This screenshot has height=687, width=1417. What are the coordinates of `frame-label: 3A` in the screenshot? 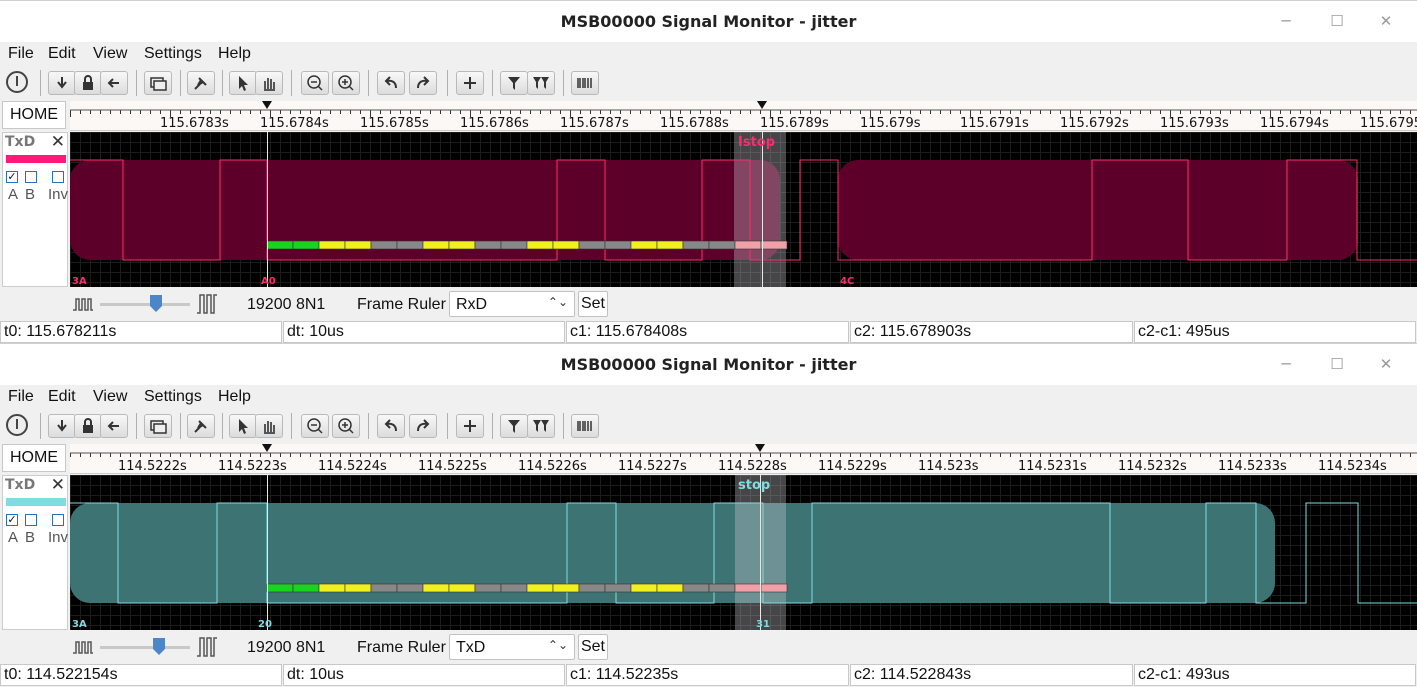 It's located at (79, 281).